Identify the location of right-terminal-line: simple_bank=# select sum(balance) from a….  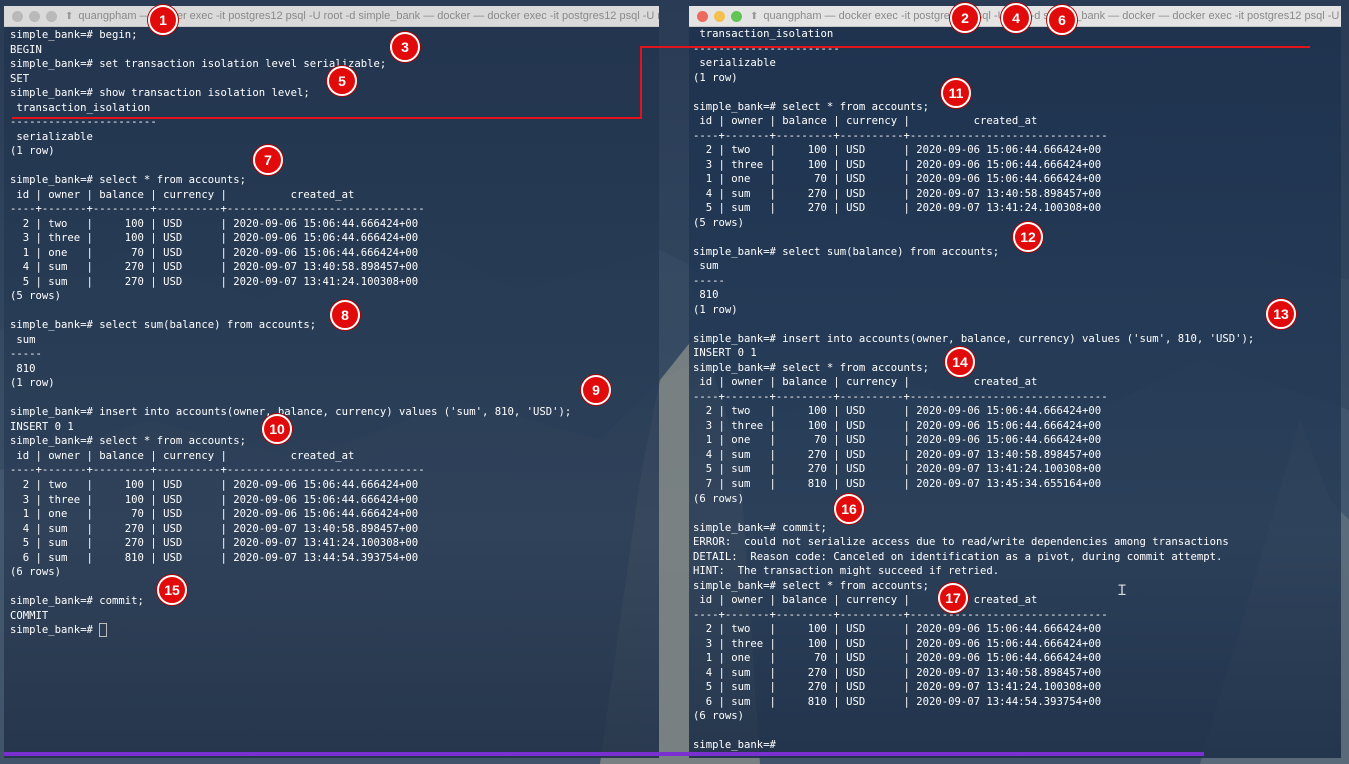
(846, 251).